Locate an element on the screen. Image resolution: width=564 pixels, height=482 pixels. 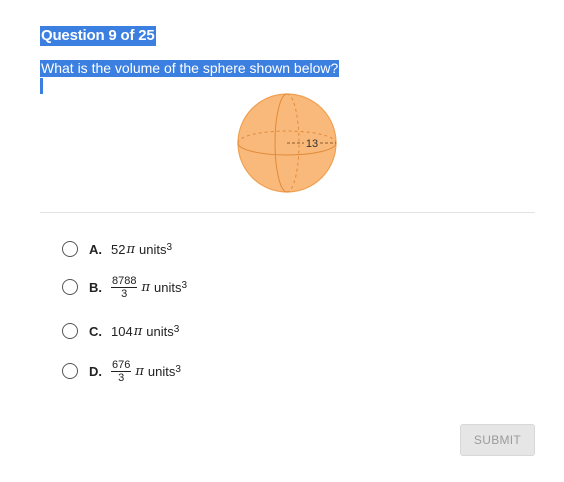
option-letter: C. is located at coordinates (95, 331).